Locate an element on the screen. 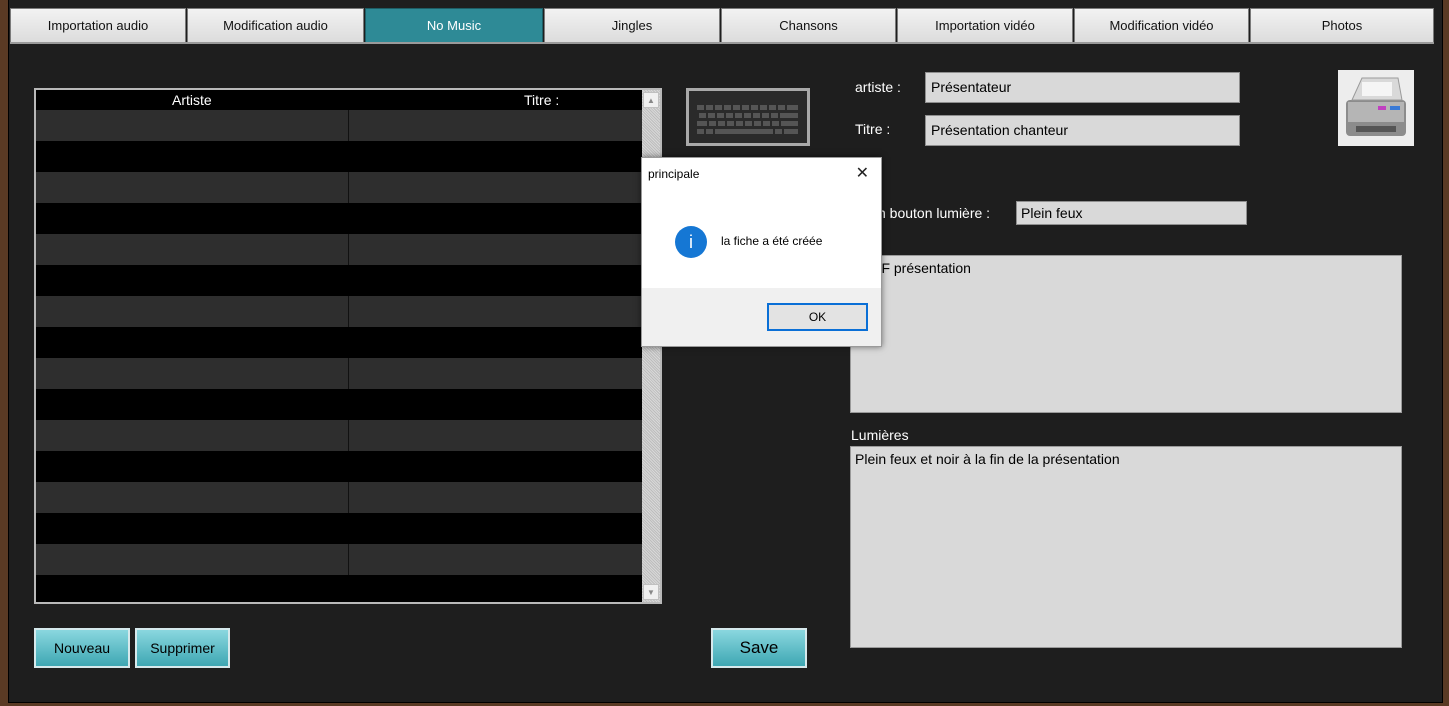 Image resolution: width=1449 pixels, height=706 pixels. table-header: Artiste Titre : is located at coordinates (339, 100).